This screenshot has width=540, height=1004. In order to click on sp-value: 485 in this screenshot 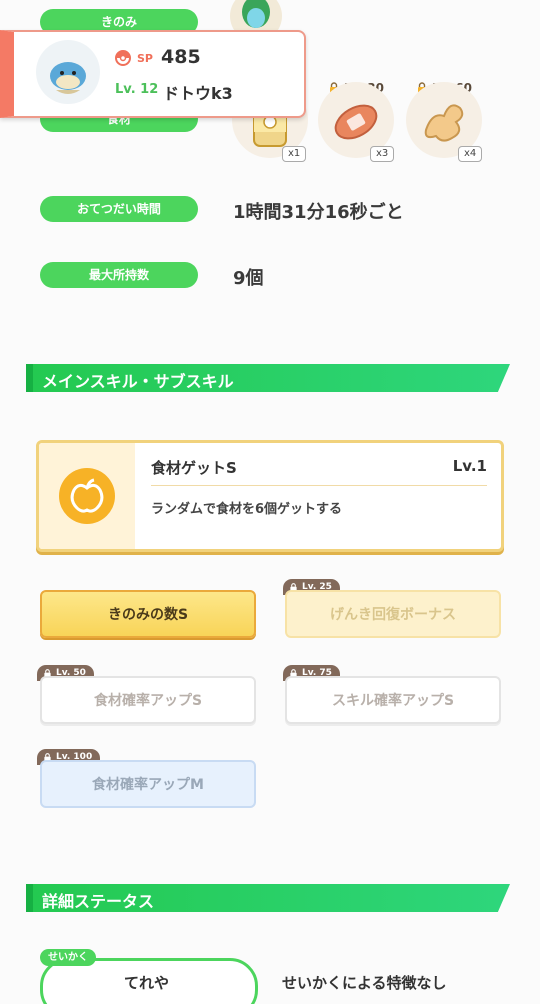, I will do `click(181, 57)`.